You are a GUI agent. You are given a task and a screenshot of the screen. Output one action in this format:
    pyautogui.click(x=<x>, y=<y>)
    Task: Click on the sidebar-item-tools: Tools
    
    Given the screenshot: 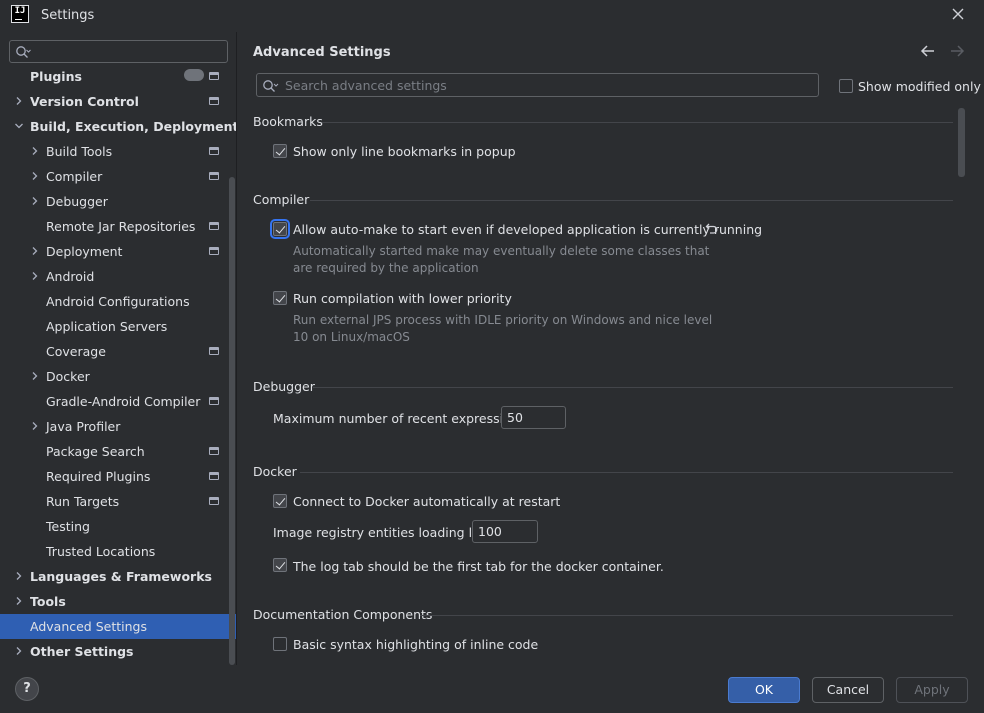 What is the action you would take?
    pyautogui.click(x=118, y=601)
    